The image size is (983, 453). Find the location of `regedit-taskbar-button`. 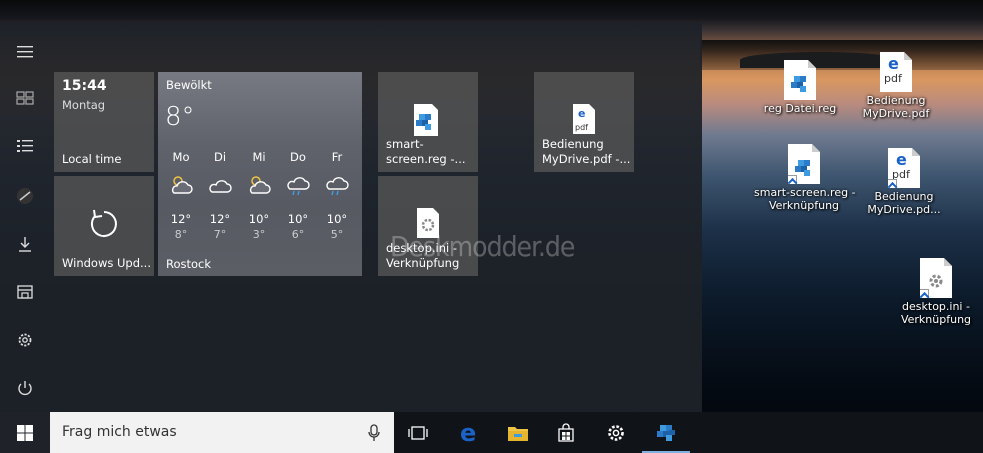

regedit-taskbar-button is located at coordinates (666, 432).